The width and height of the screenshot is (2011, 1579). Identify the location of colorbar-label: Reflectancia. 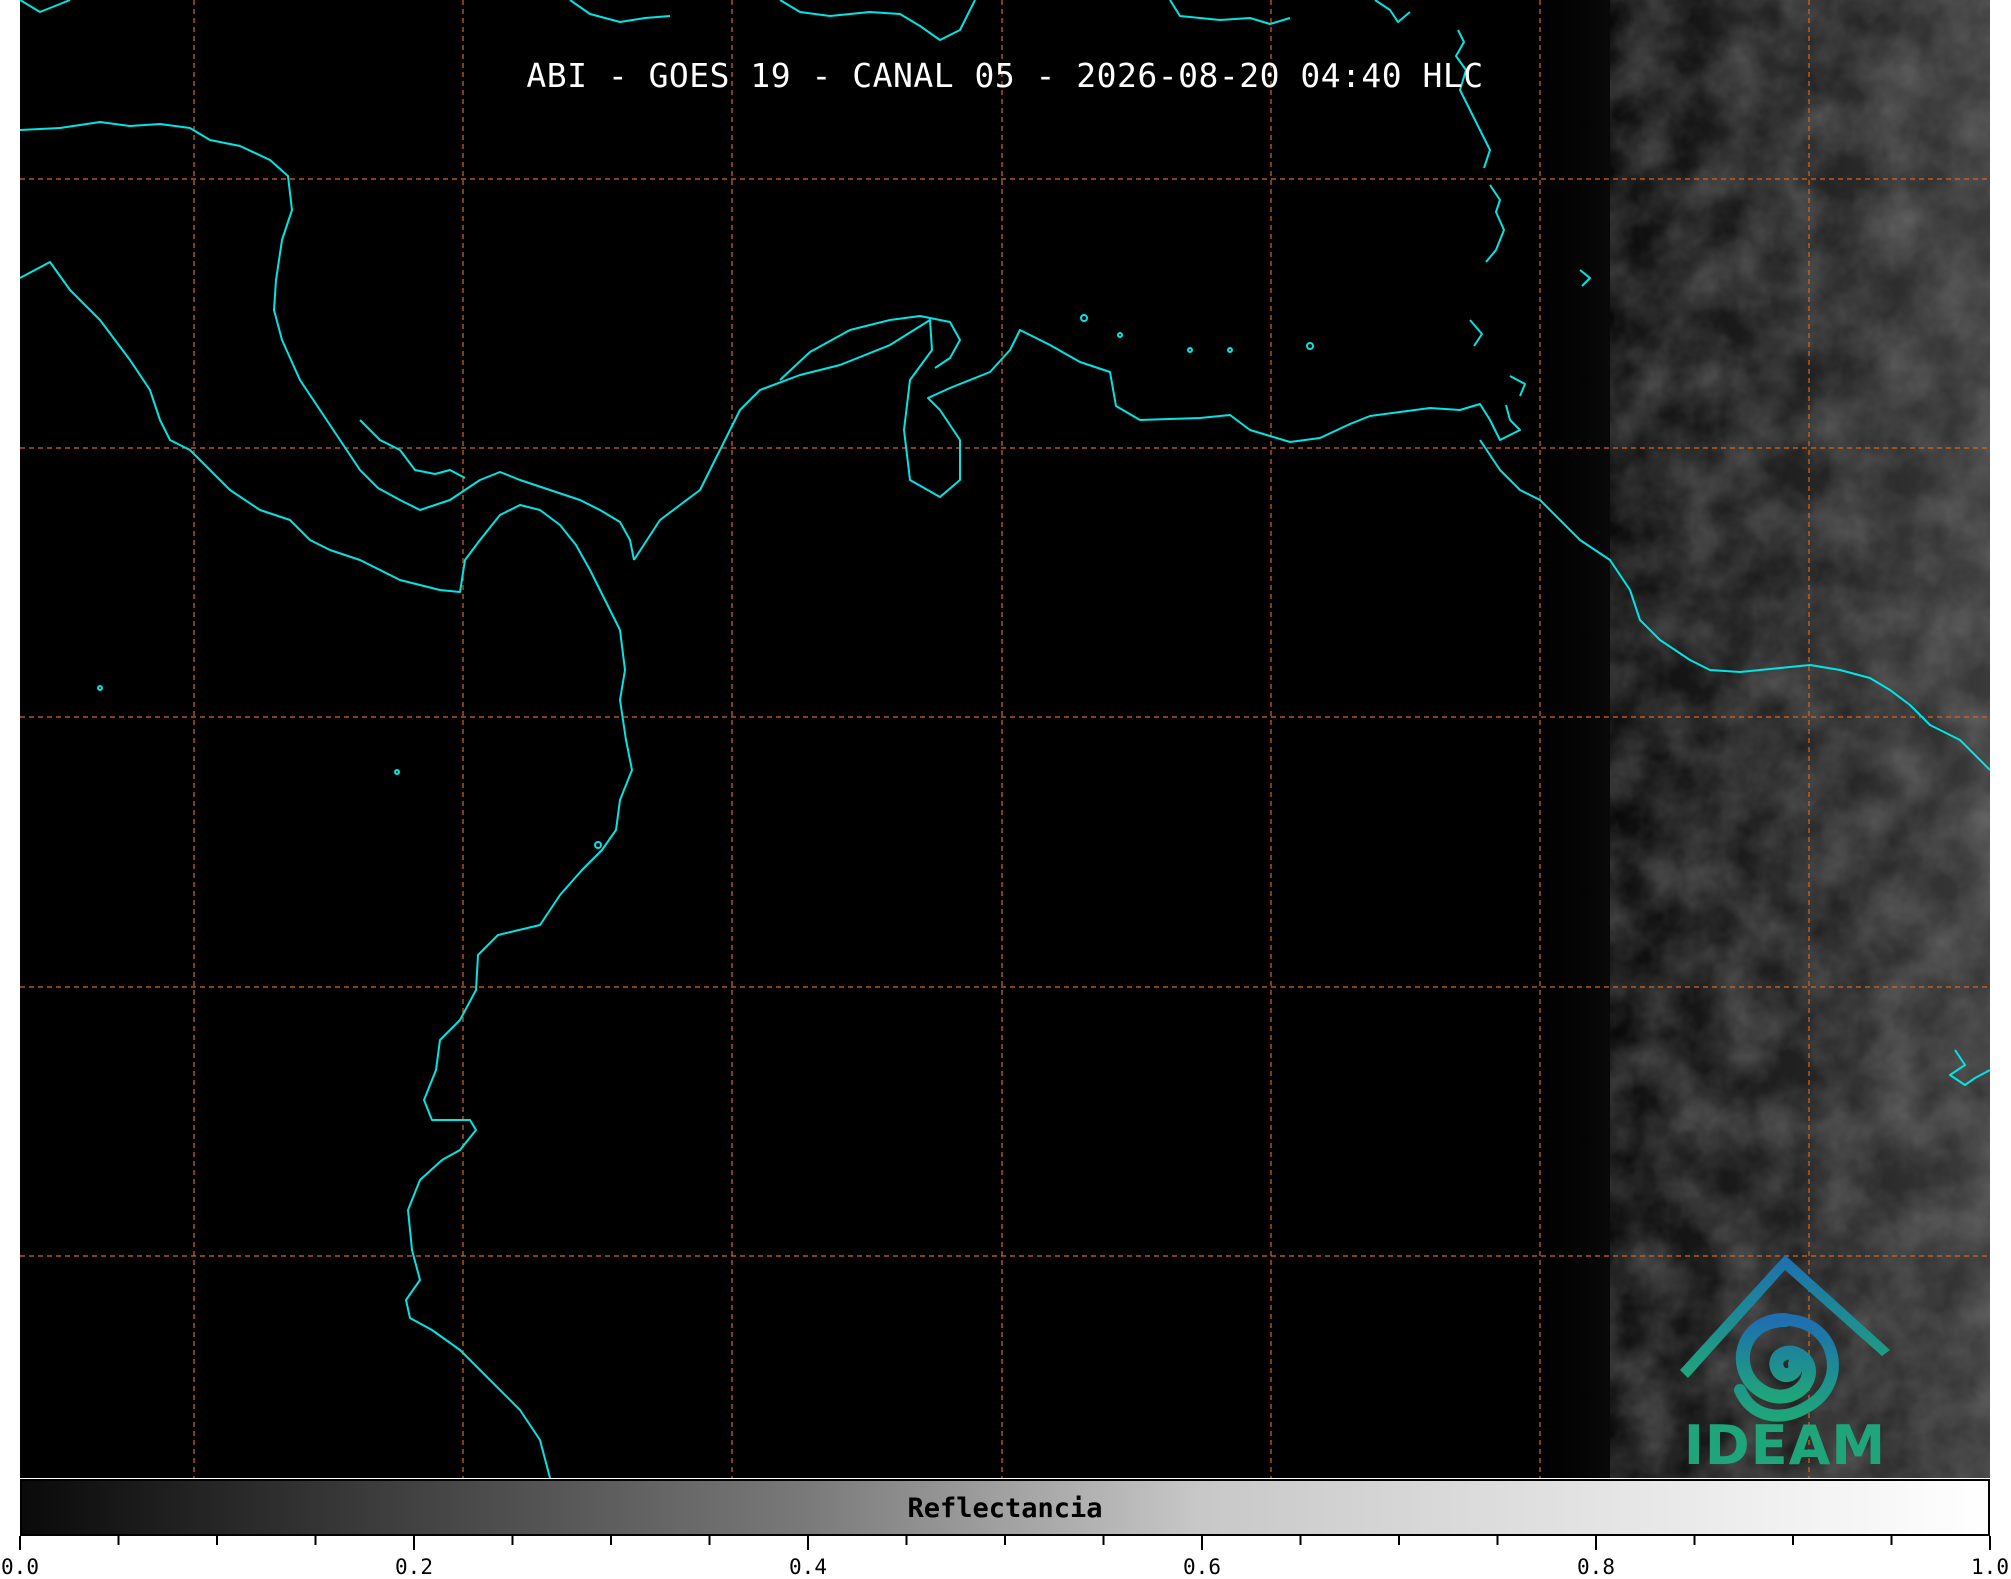
(1005, 1508).